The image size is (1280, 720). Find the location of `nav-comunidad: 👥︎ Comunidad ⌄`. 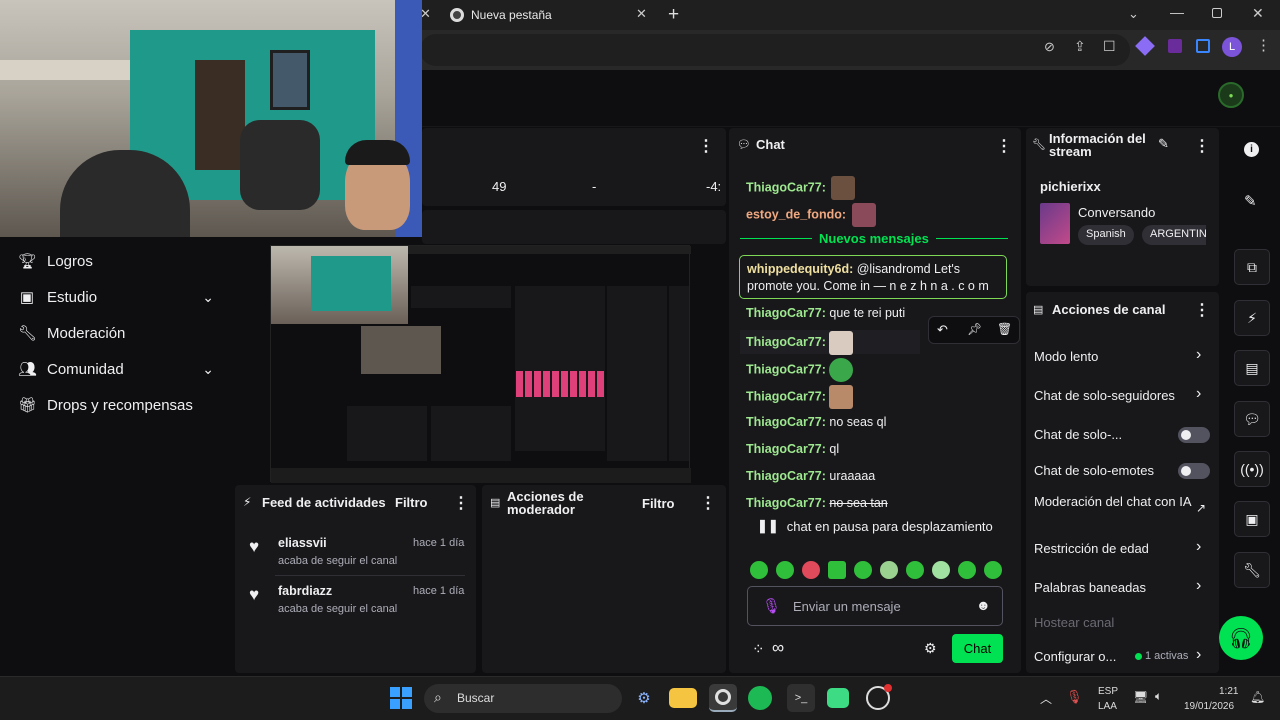

nav-comunidad: 👥︎ Comunidad ⌄ is located at coordinates (123, 369).